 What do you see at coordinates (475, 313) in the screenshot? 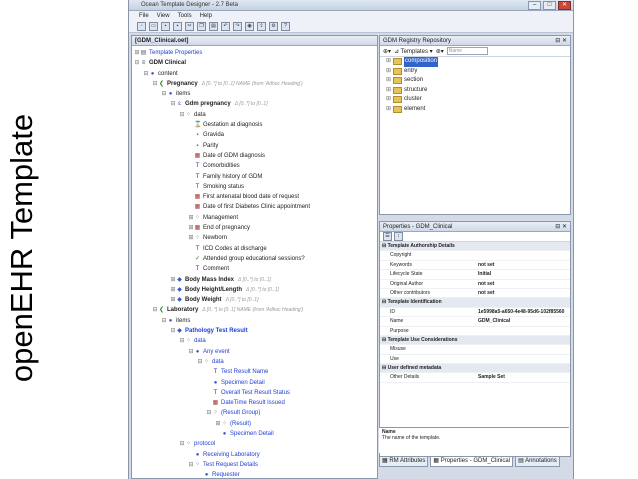
I see `property-row: ID 1e5998a5-a650-4e48-95d6-102f85560` at bounding box center [475, 313].